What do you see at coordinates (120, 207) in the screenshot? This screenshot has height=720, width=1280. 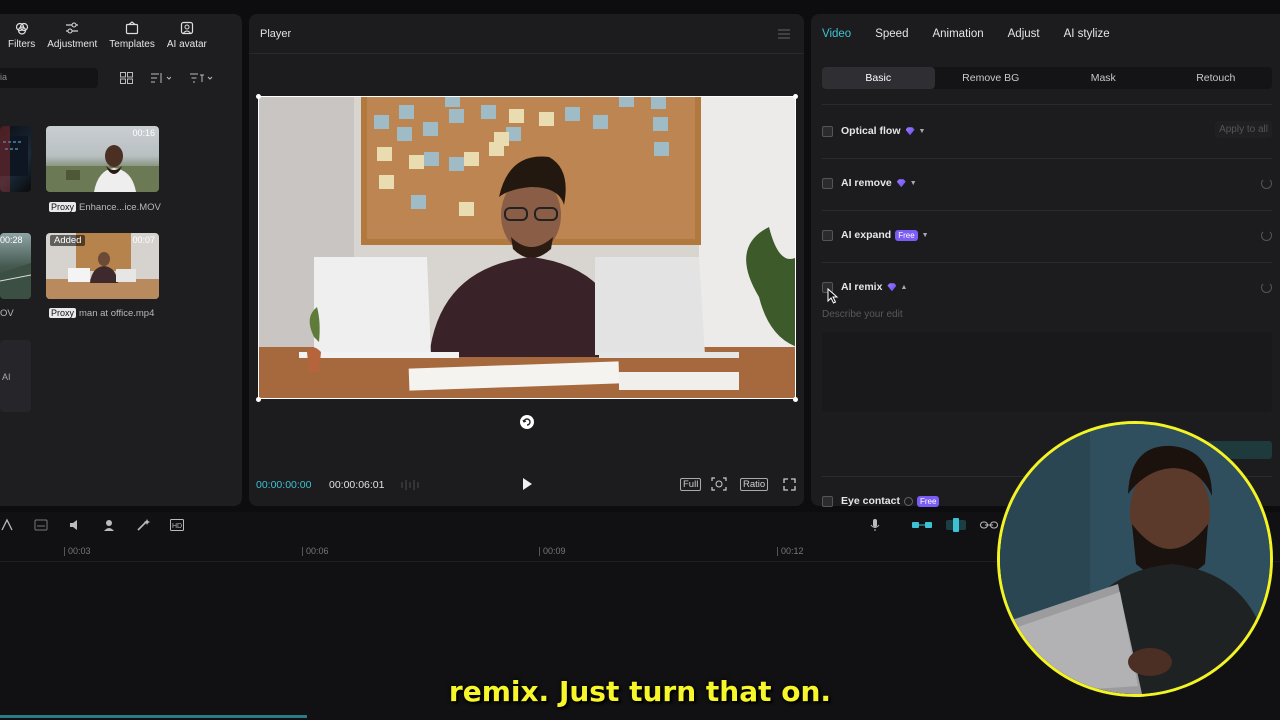 I see `thumb-filename: Enhance...ice.MOV` at bounding box center [120, 207].